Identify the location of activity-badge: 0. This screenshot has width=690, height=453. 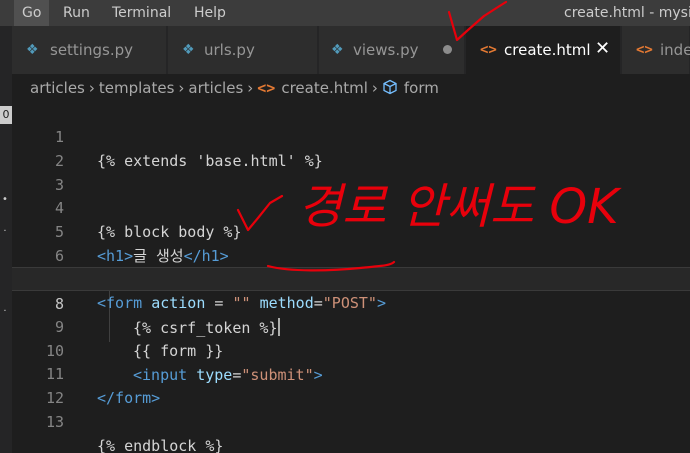
(6, 115).